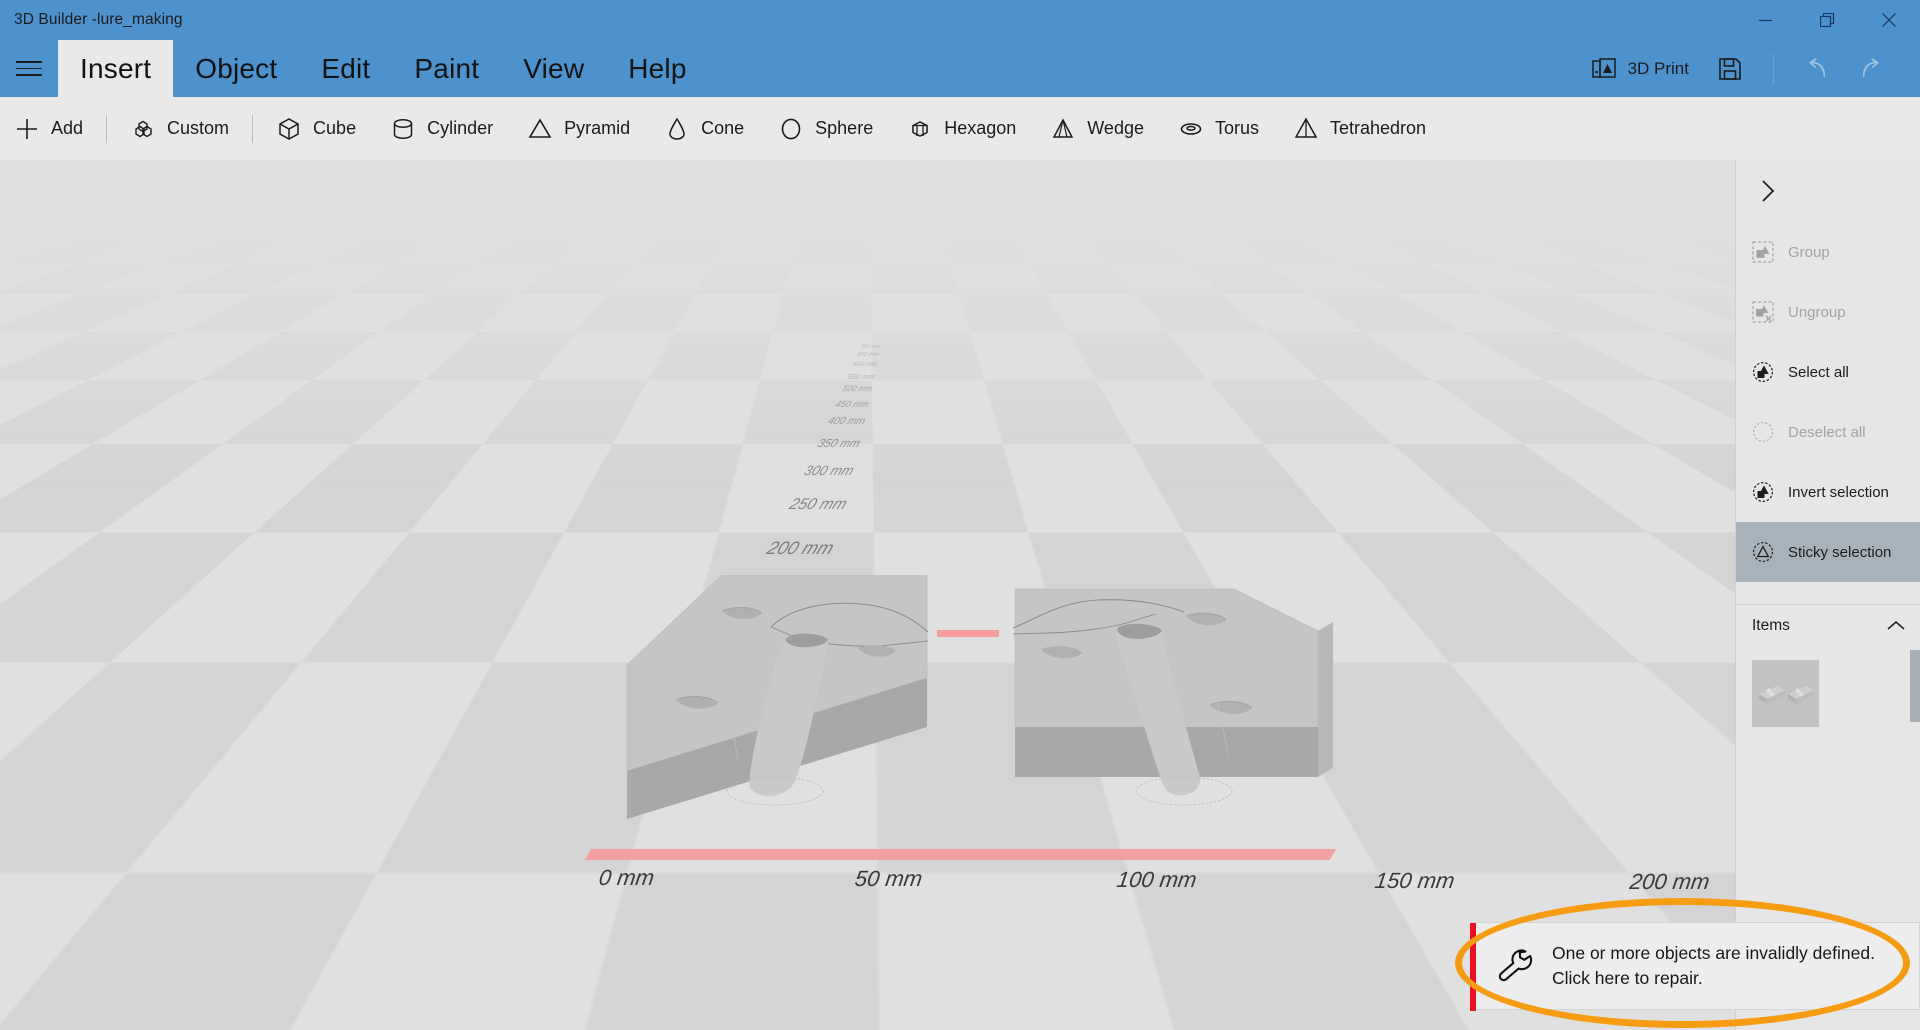  What do you see at coordinates (657, 68) in the screenshot?
I see `menu-tab-help: Help` at bounding box center [657, 68].